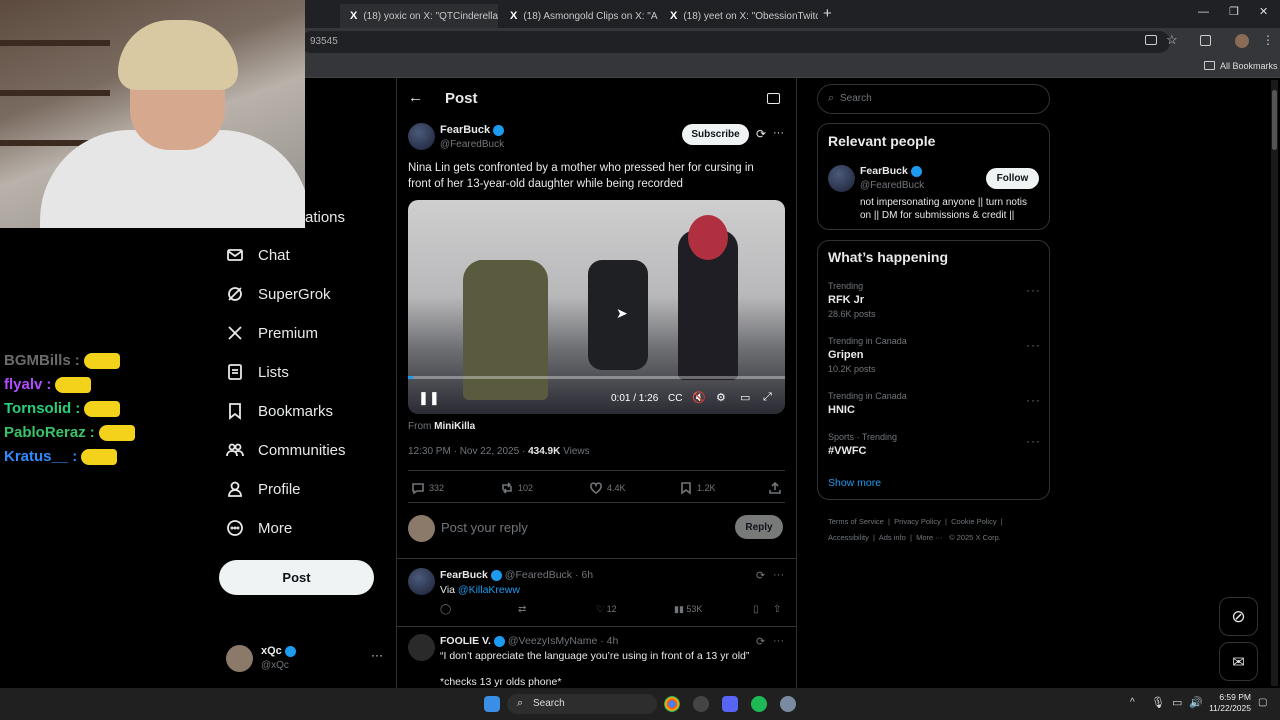 This screenshot has width=1280, height=720. Describe the element at coordinates (767, 397) in the screenshot. I see `fullscreen-icon: ⤢` at that location.